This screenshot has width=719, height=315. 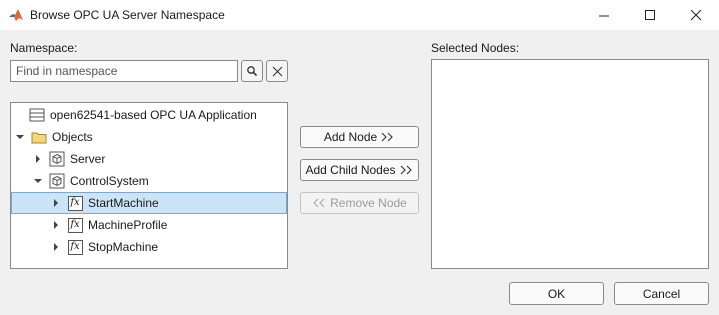 What do you see at coordinates (475, 48) in the screenshot?
I see `selected-nodes-label: Selected Nodes:` at bounding box center [475, 48].